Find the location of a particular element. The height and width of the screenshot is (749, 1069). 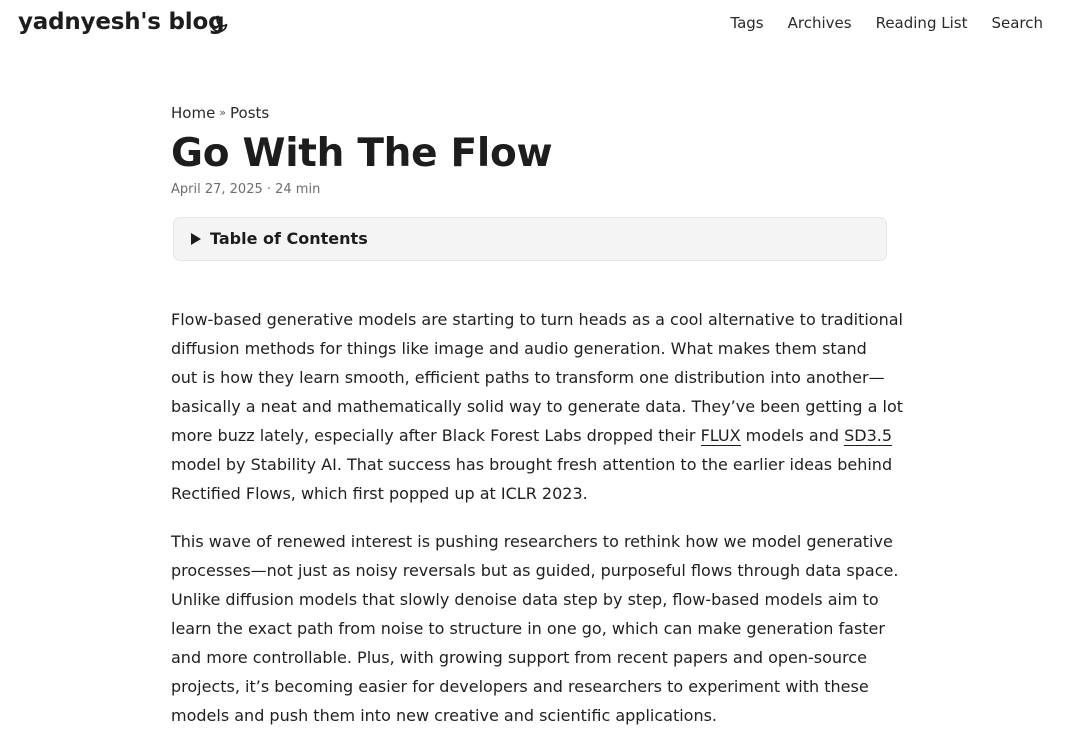

text-segment: models and is located at coordinates (792, 435).